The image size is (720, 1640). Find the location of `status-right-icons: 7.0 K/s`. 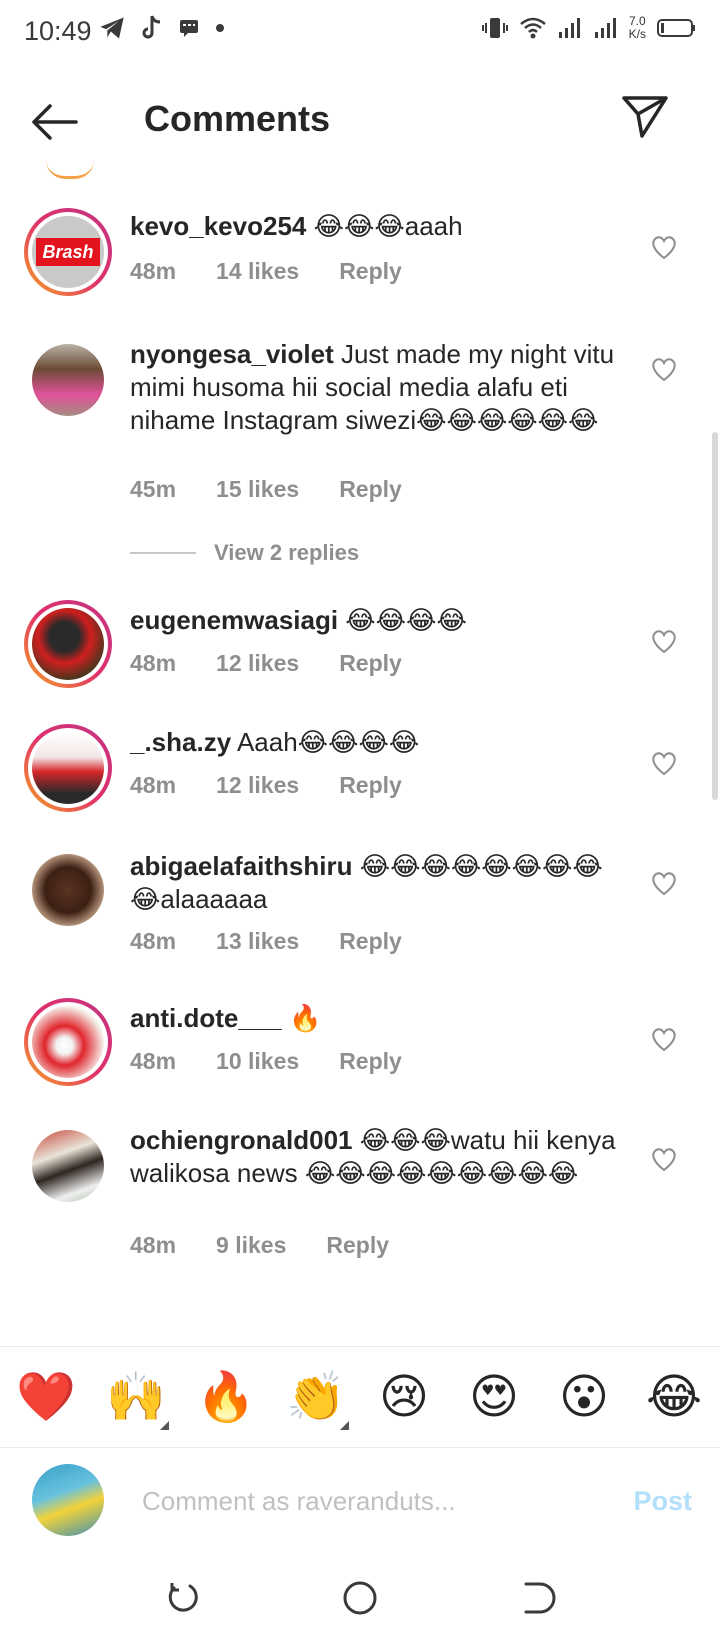

status-right-icons: 7.0 K/s is located at coordinates (588, 28).